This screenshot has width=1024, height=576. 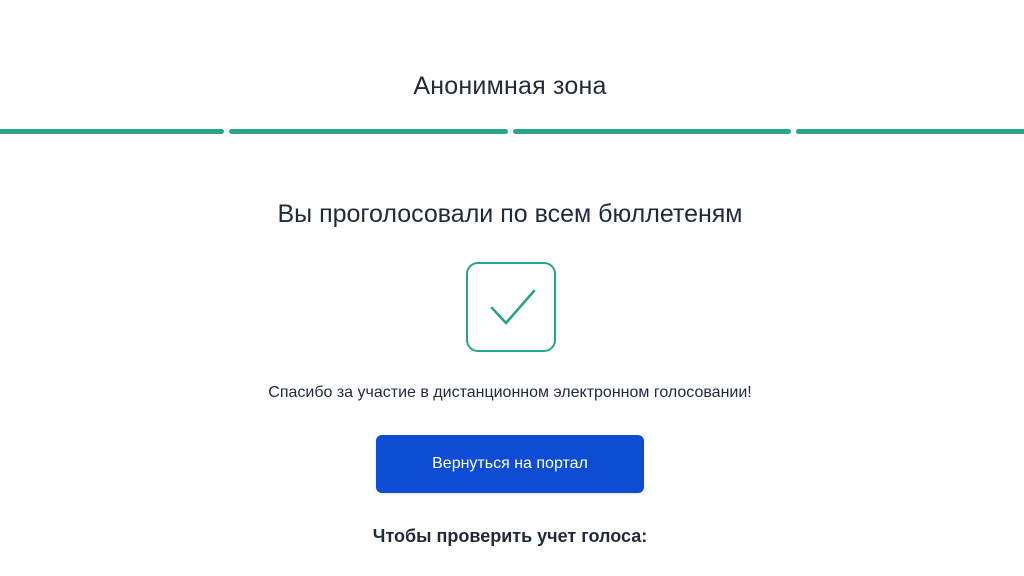 What do you see at coordinates (510, 464) in the screenshot?
I see `return-to-portal-button: Вернуться на портал` at bounding box center [510, 464].